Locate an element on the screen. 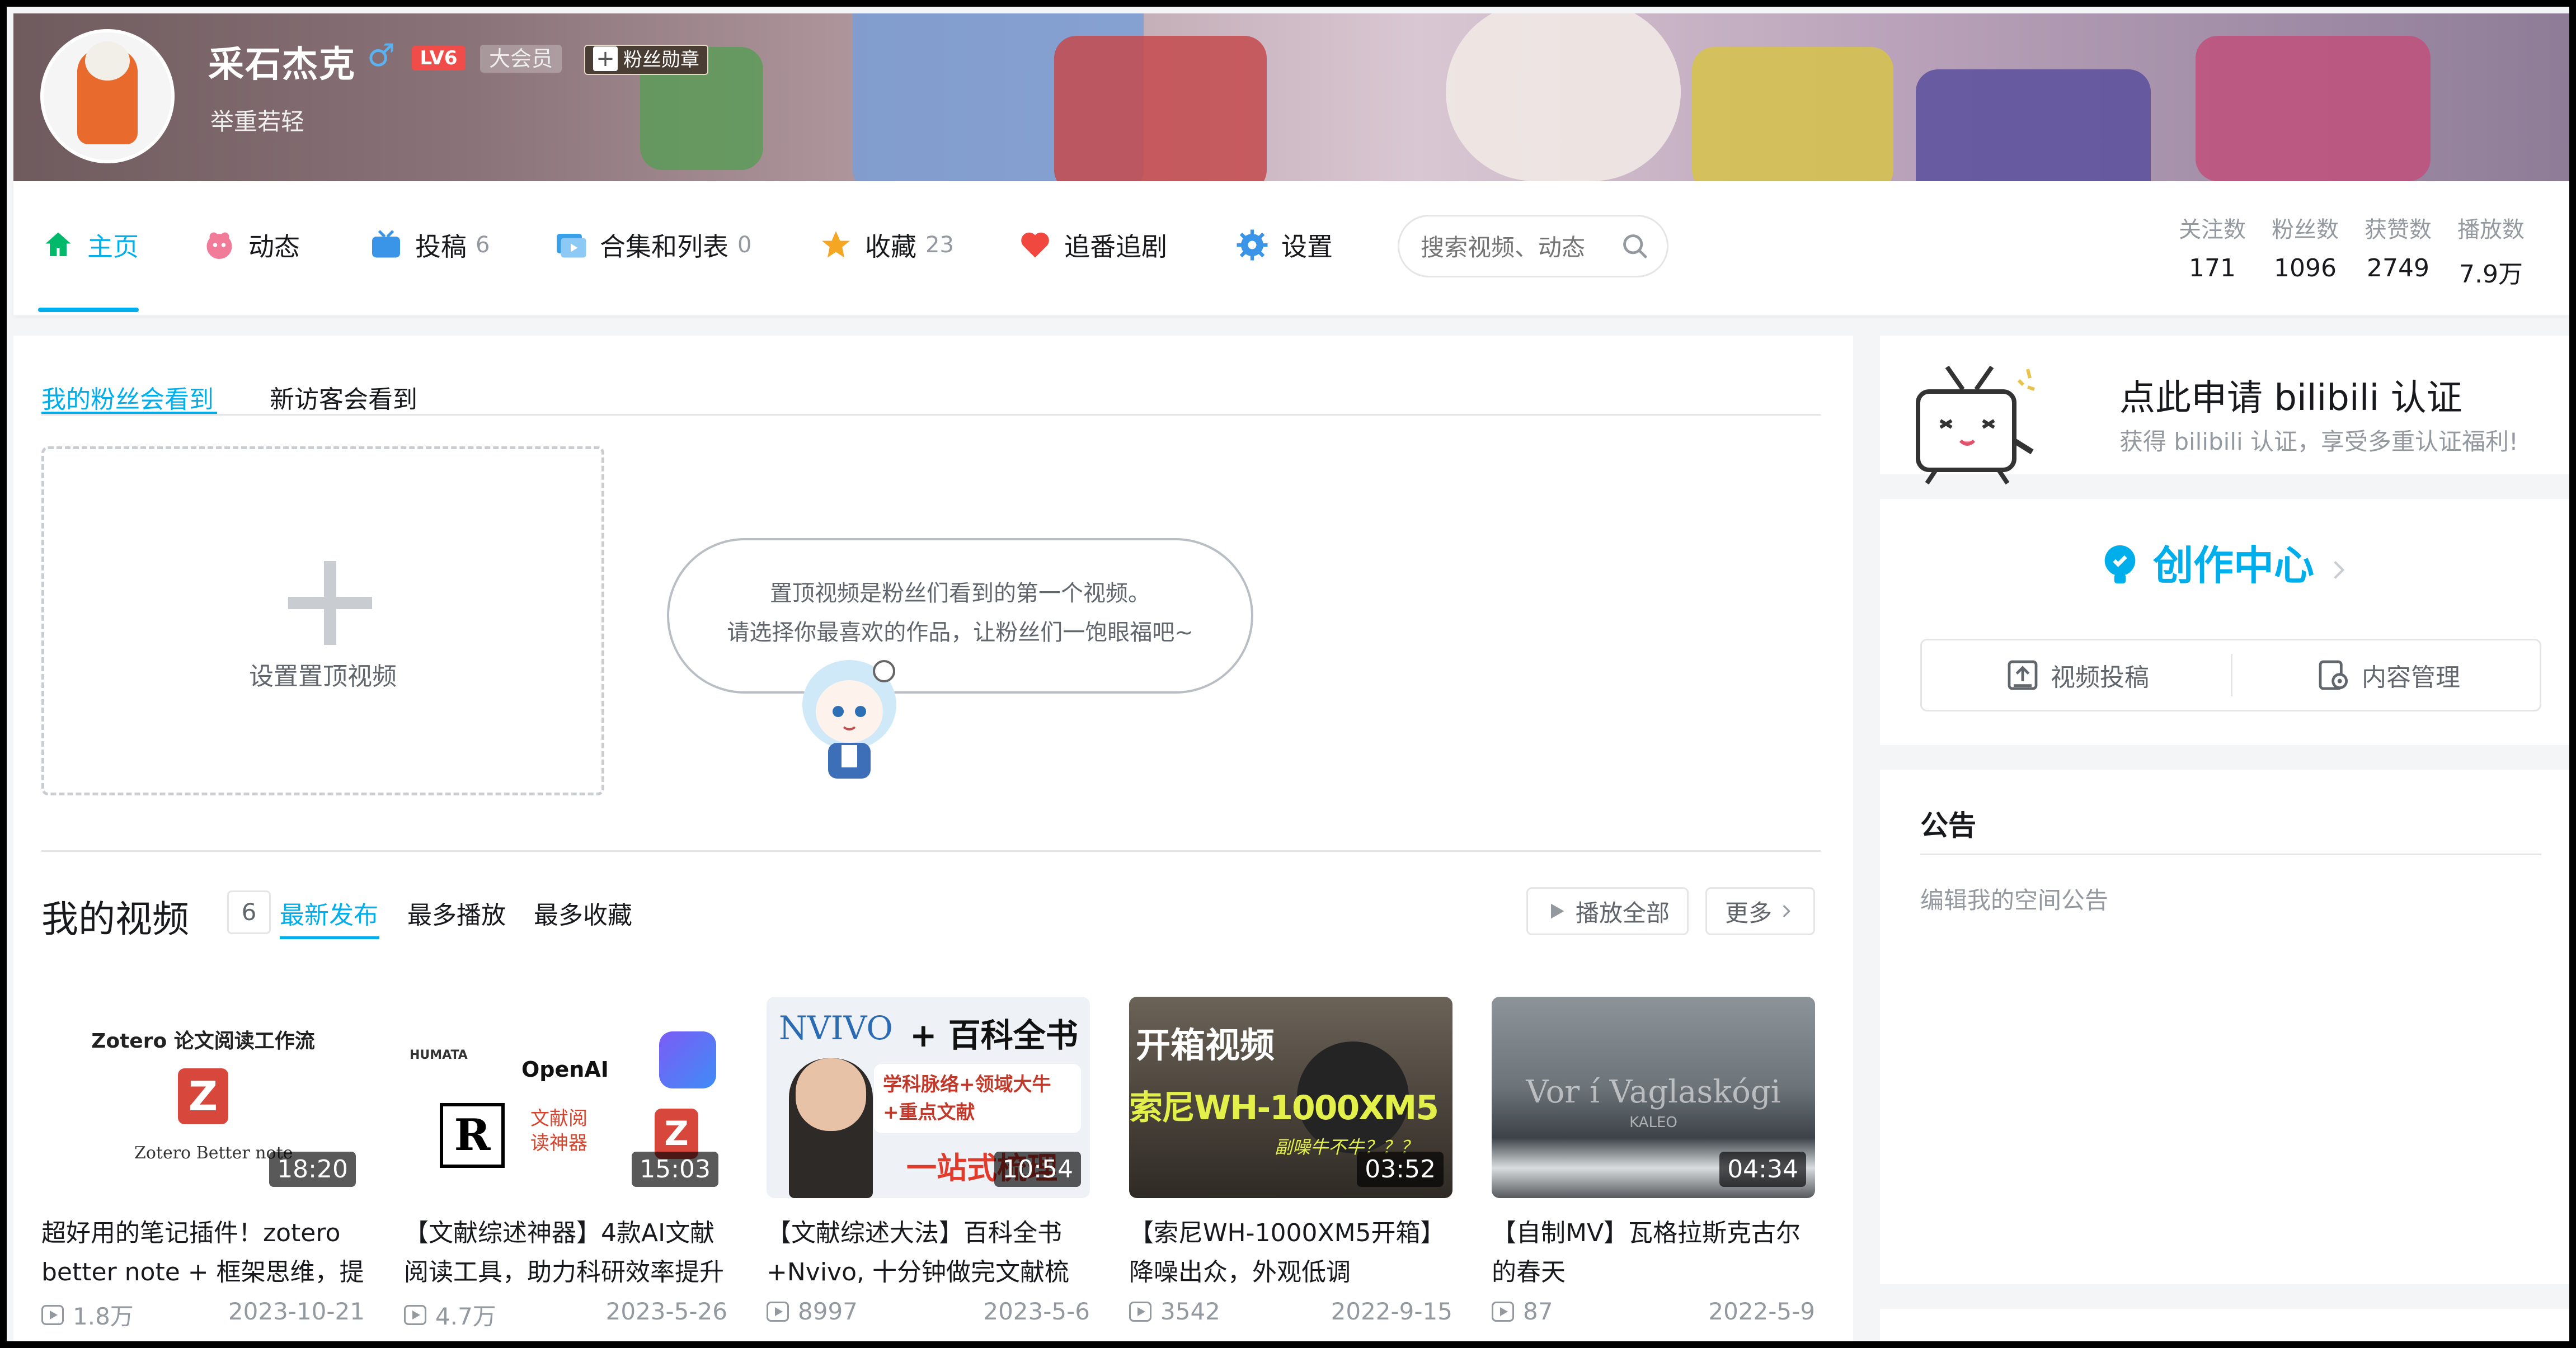 The height and width of the screenshot is (1348, 2576). video-title: 【文献综述大法】百科全书+Nvivo, 十分钟做完文献梳理 is located at coordinates (928, 1253).